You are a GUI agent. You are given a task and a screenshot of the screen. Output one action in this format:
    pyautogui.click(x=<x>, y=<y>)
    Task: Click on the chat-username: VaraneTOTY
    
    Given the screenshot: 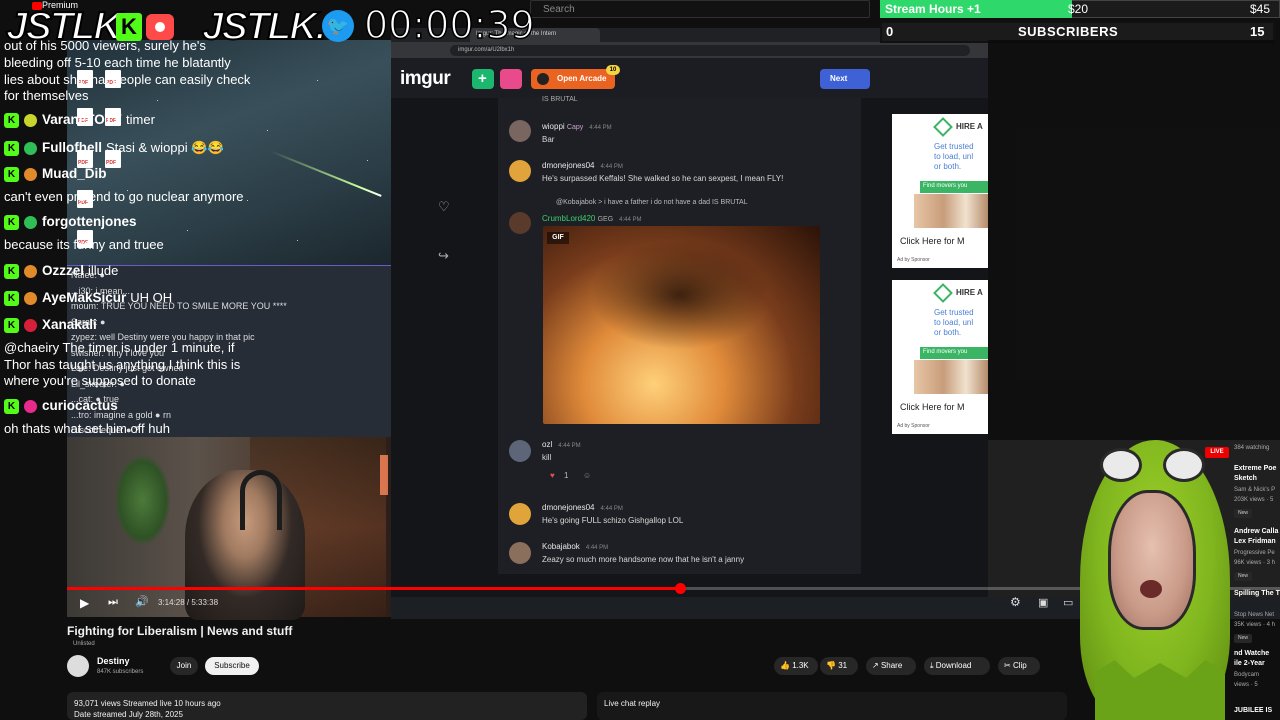 What is the action you would take?
    pyautogui.click(x=82, y=119)
    